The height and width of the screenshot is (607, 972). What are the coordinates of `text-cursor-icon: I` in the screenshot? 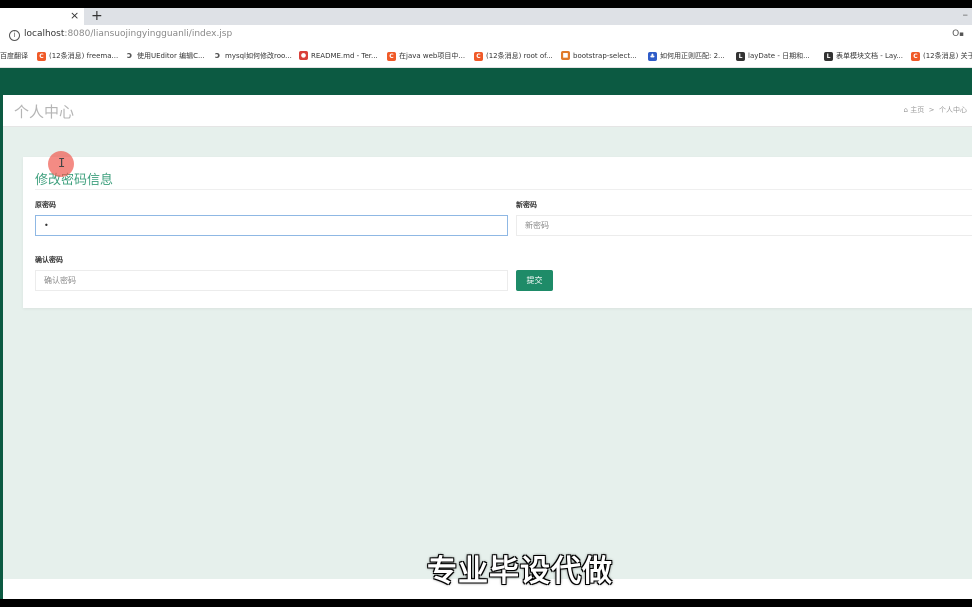 It's located at (62, 163).